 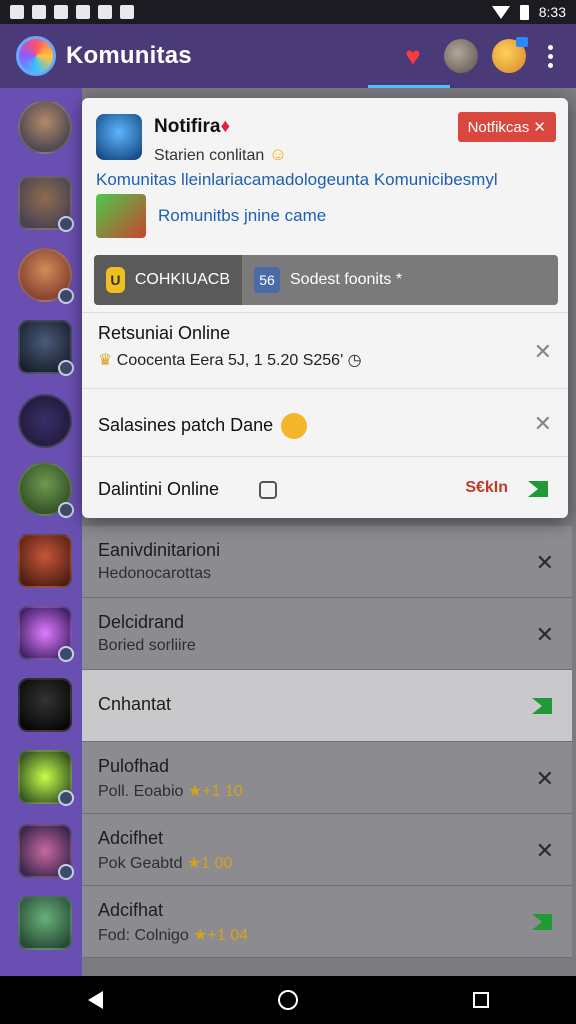 I want to click on smile-emoji-icon, so click(x=294, y=426).